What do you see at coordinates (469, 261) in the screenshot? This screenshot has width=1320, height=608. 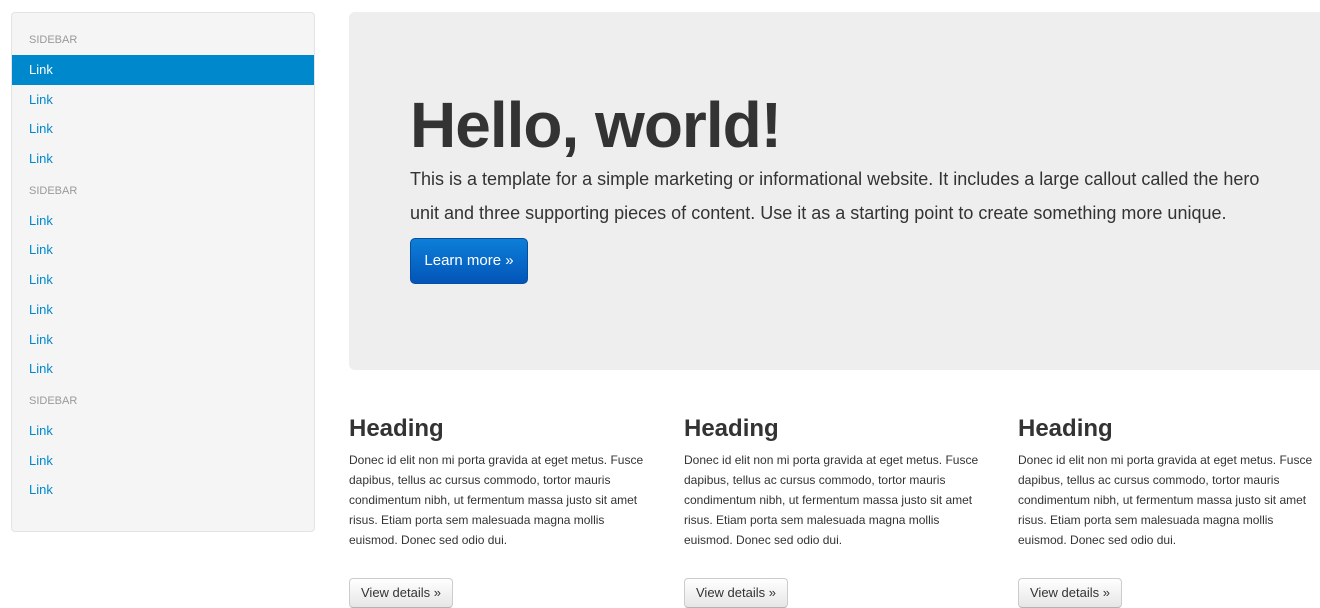 I see `learn-more-button: Learn more »` at bounding box center [469, 261].